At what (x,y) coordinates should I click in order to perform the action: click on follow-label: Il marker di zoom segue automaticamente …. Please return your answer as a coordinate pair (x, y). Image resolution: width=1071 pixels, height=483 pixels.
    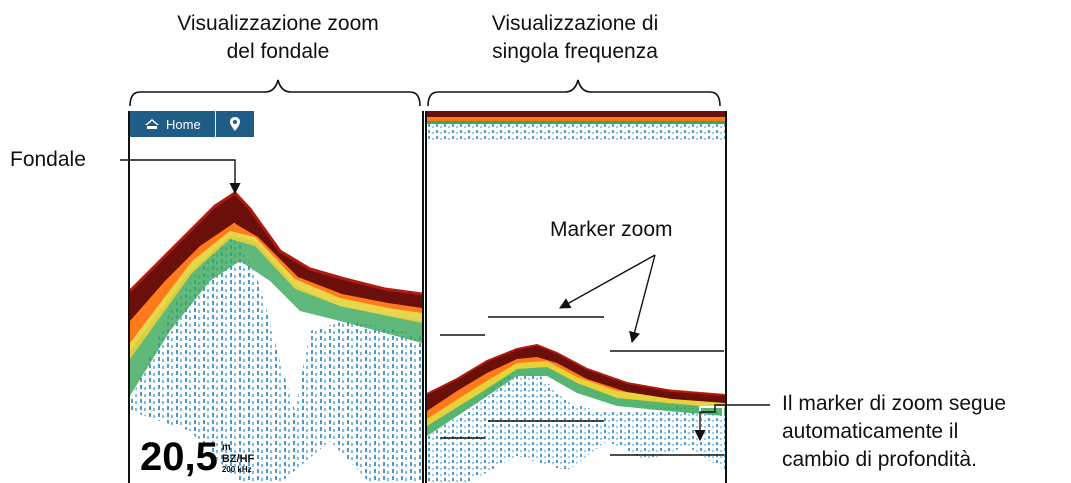
    Looking at the image, I should click on (894, 432).